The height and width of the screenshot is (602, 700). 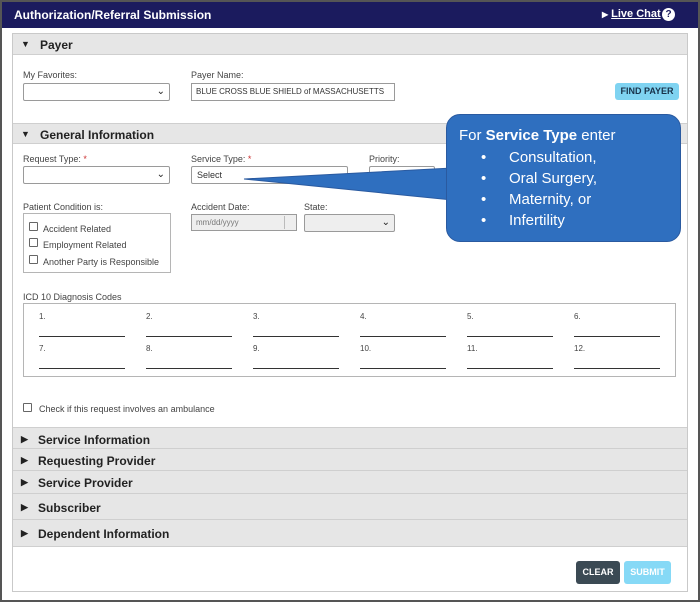 What do you see at coordinates (510, 325) in the screenshot?
I see `icd-code-5: 5.` at bounding box center [510, 325].